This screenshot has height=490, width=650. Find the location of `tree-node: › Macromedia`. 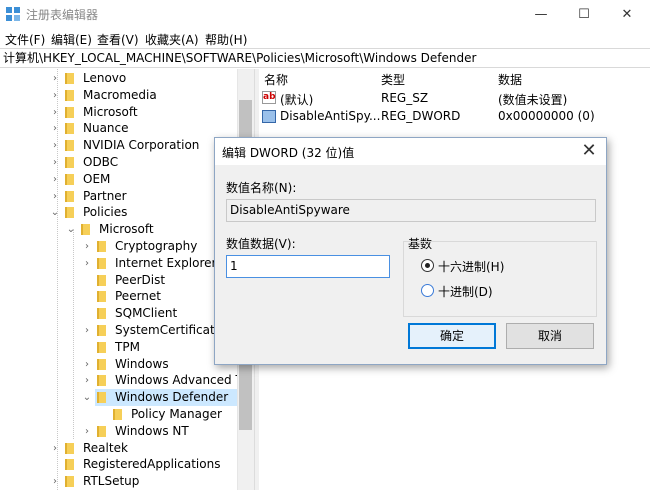

tree-node: › Macromedia is located at coordinates (143, 95).